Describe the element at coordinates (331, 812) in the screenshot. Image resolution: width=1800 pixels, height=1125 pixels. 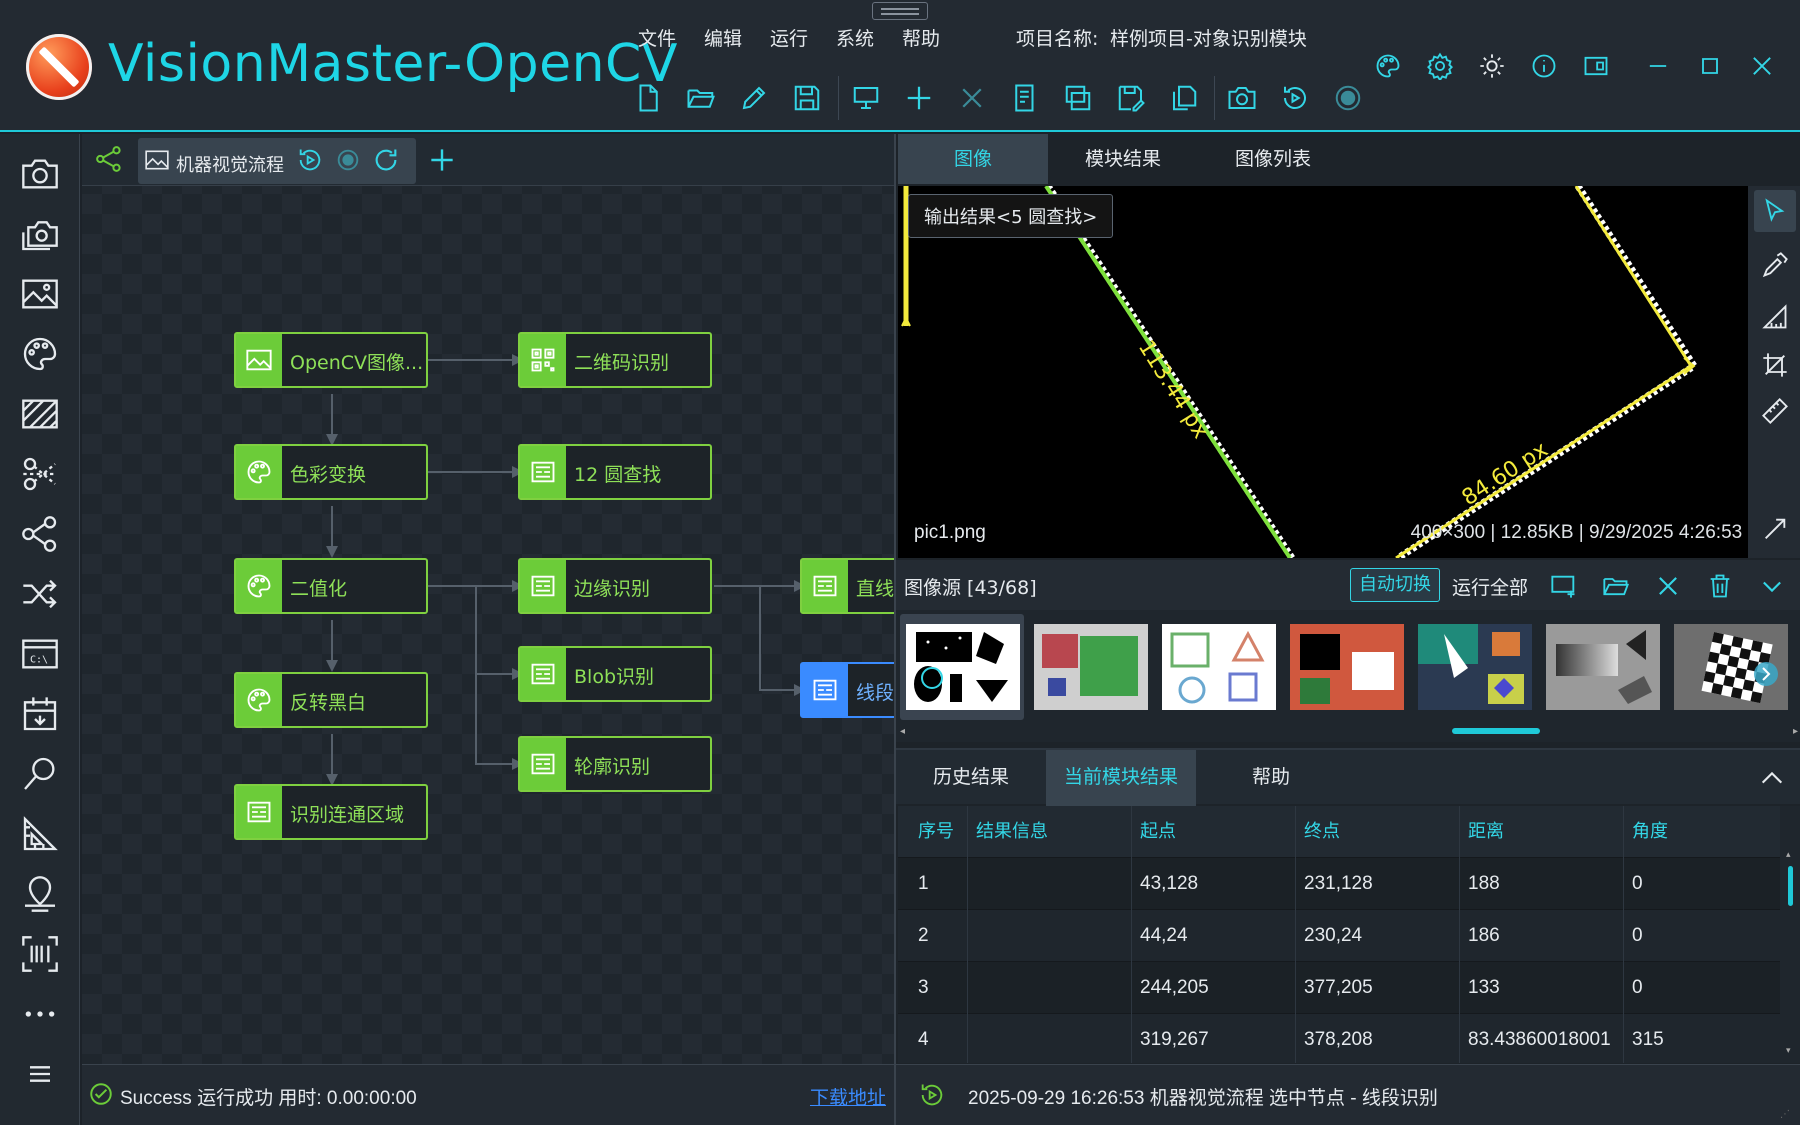
I see `flow-node-connected-regions: 识别连通区域` at that location.